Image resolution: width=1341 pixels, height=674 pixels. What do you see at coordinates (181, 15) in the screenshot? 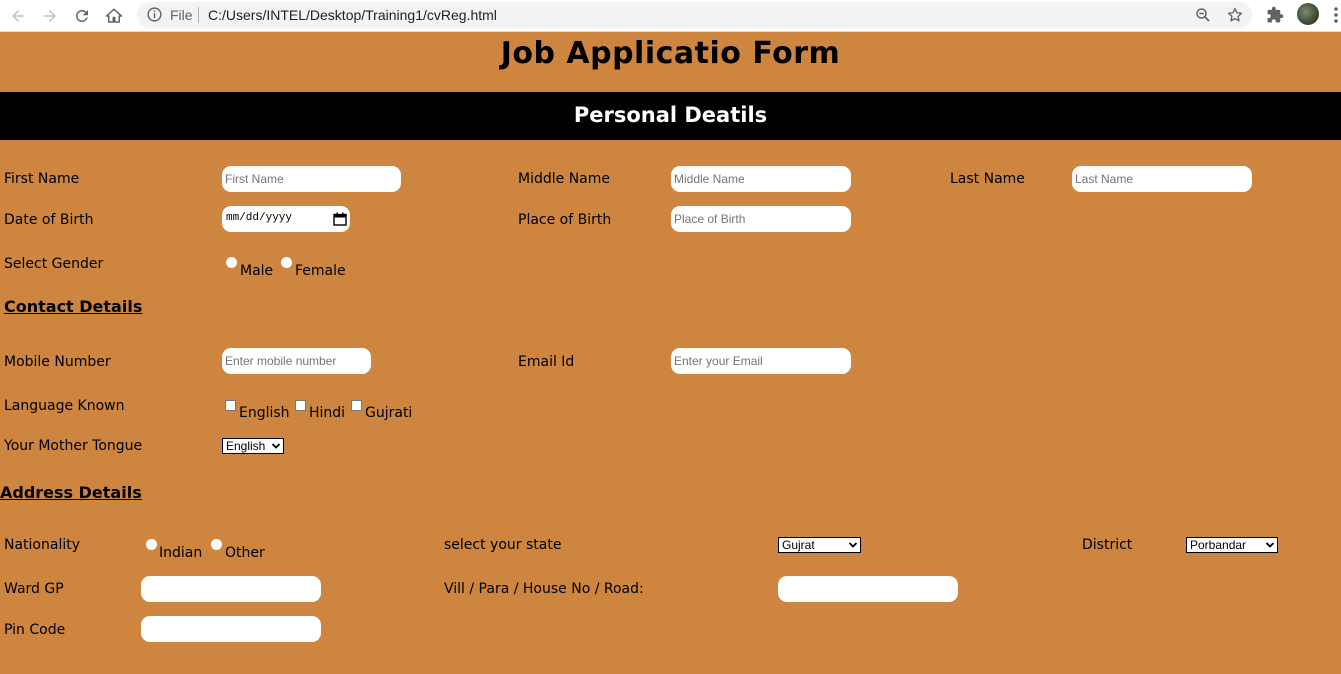
I see `file-label: File` at bounding box center [181, 15].